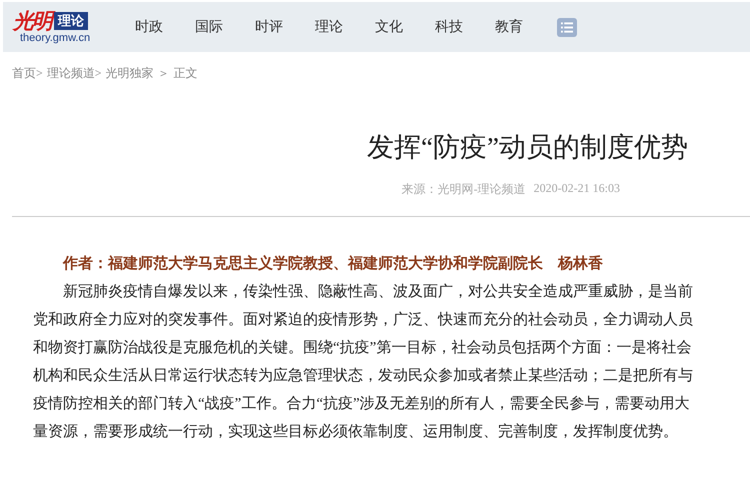  Describe the element at coordinates (151, 27) in the screenshot. I see `nav-link: 时政` at that location.